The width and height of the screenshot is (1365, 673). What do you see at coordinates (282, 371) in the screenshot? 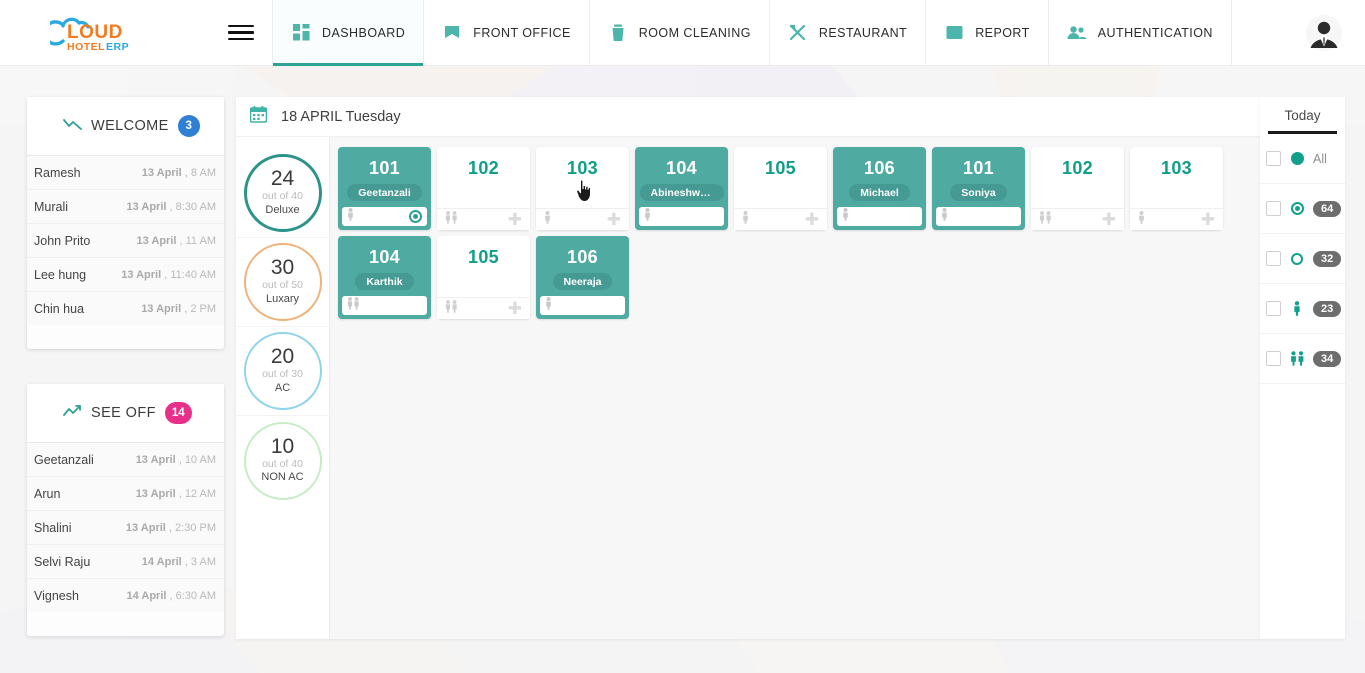
I see `capacity-cell: 20 out of 30 AC` at bounding box center [282, 371].